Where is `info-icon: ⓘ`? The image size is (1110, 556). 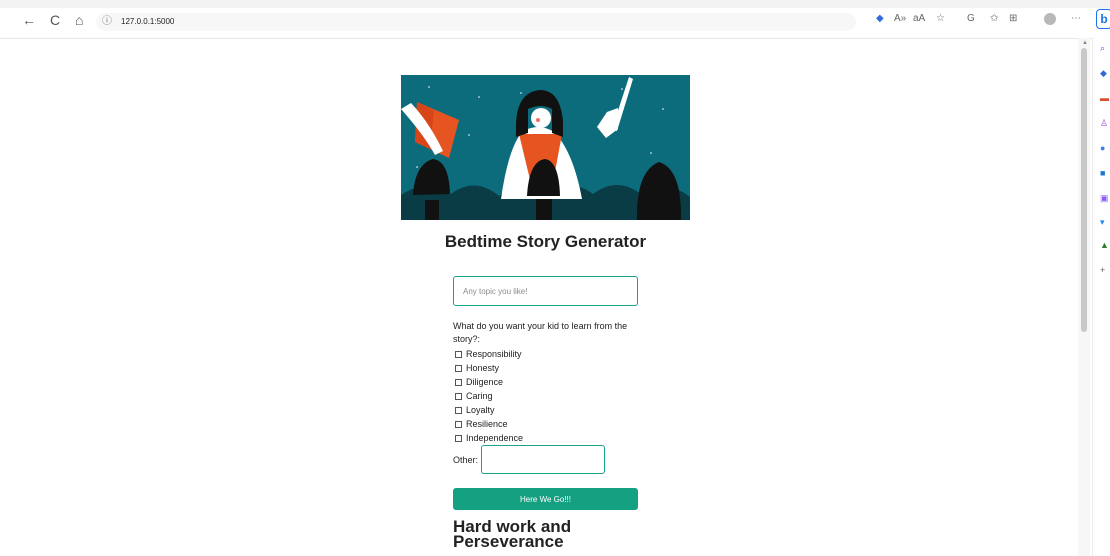
info-icon: ⓘ is located at coordinates (107, 22).